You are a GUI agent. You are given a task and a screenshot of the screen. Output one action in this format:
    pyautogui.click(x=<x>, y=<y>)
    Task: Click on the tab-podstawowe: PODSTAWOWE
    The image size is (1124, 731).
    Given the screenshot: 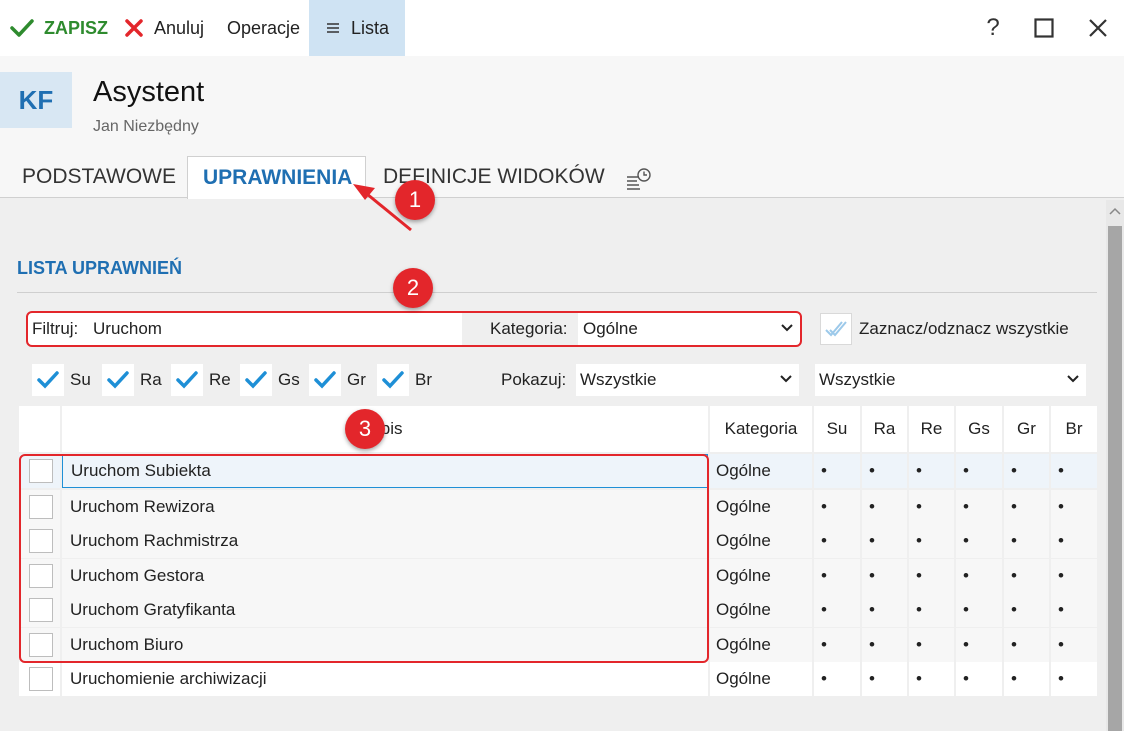 What is the action you would take?
    pyautogui.click(x=99, y=177)
    